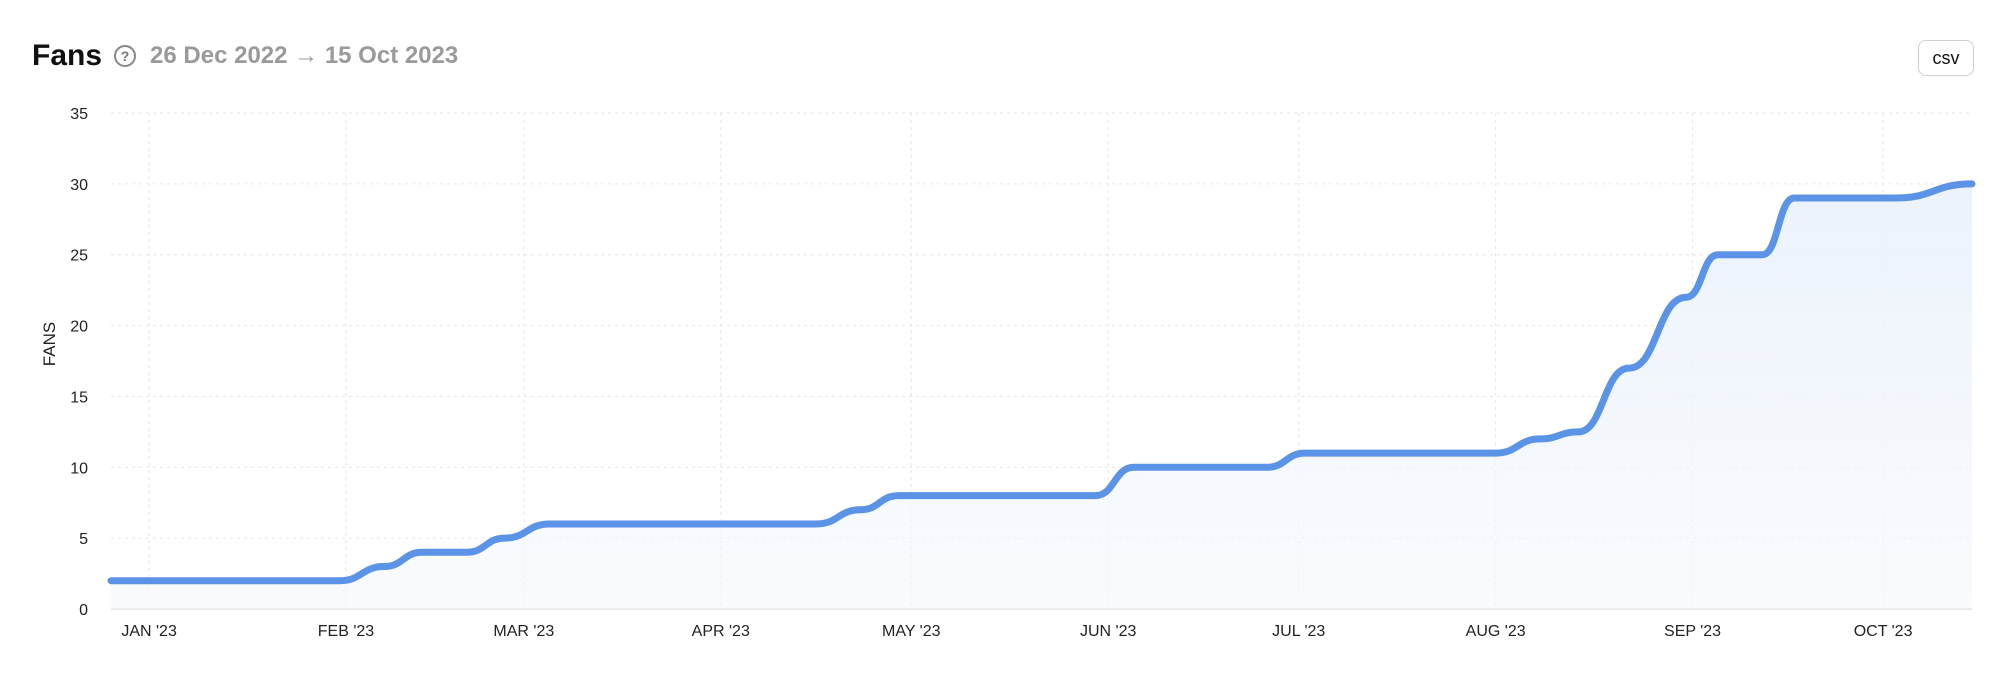 This screenshot has height=676, width=2000. I want to click on x-tick-label: MAR '23, so click(523, 631).